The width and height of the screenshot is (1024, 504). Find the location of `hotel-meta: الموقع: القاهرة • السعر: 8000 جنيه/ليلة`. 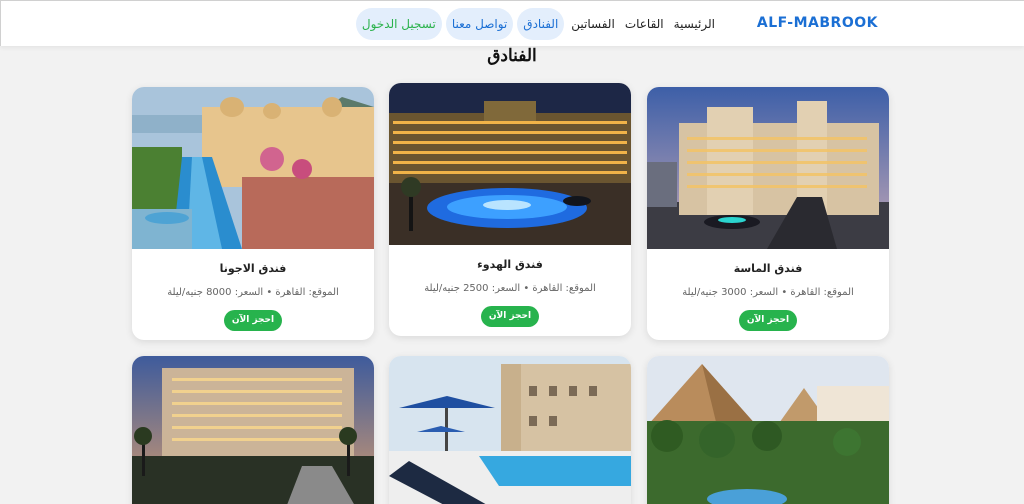

hotel-meta: الموقع: القاهرة • السعر: 8000 جنيه/ليلة is located at coordinates (253, 292).